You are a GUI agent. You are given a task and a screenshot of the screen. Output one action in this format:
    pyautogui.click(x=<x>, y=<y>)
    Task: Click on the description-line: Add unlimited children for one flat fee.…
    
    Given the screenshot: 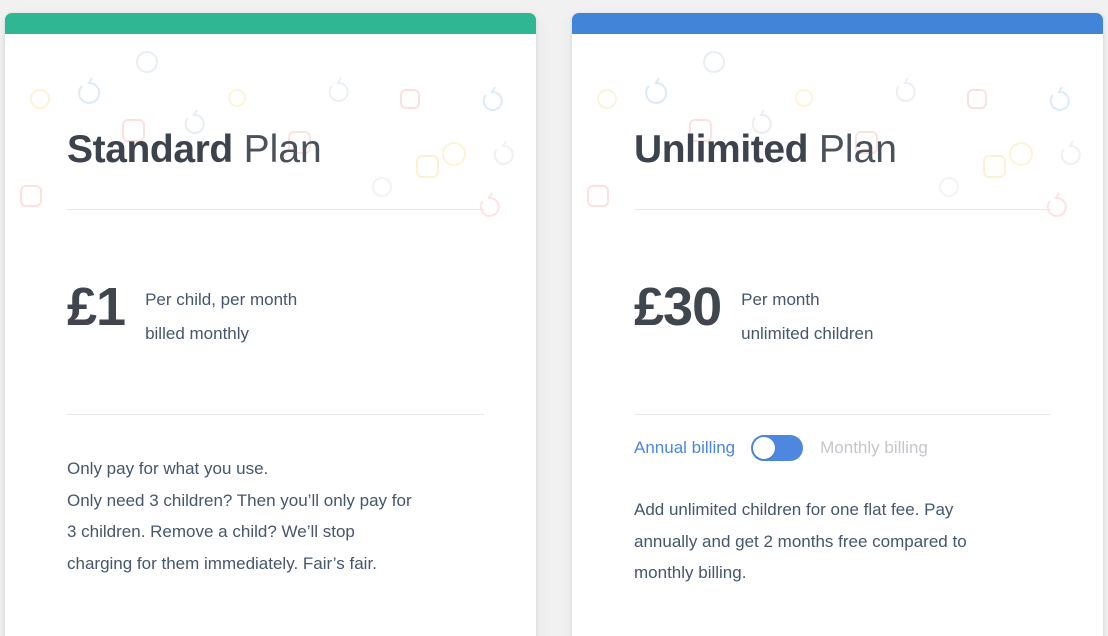 What is the action you would take?
    pyautogui.click(x=794, y=509)
    